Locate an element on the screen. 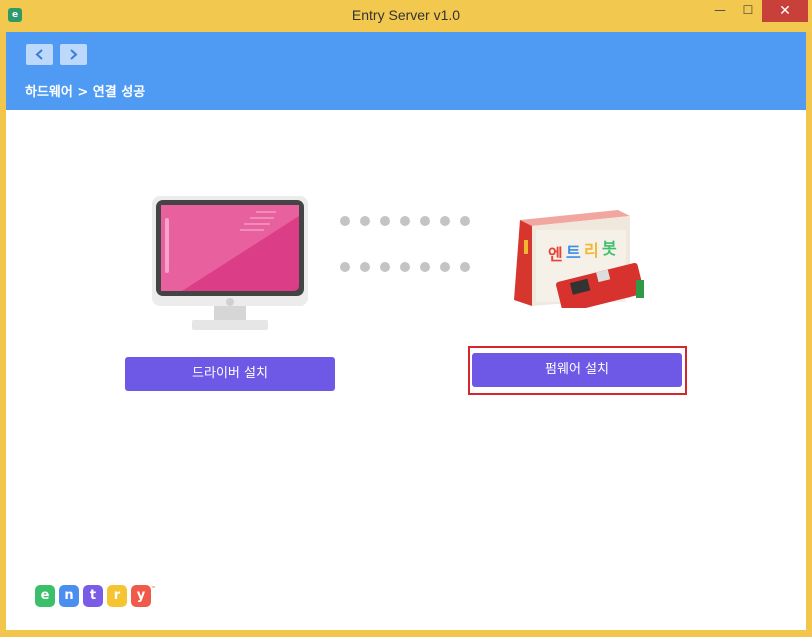 This screenshot has width=812, height=637. driver-install-button: 드라이버 설치 is located at coordinates (230, 374).